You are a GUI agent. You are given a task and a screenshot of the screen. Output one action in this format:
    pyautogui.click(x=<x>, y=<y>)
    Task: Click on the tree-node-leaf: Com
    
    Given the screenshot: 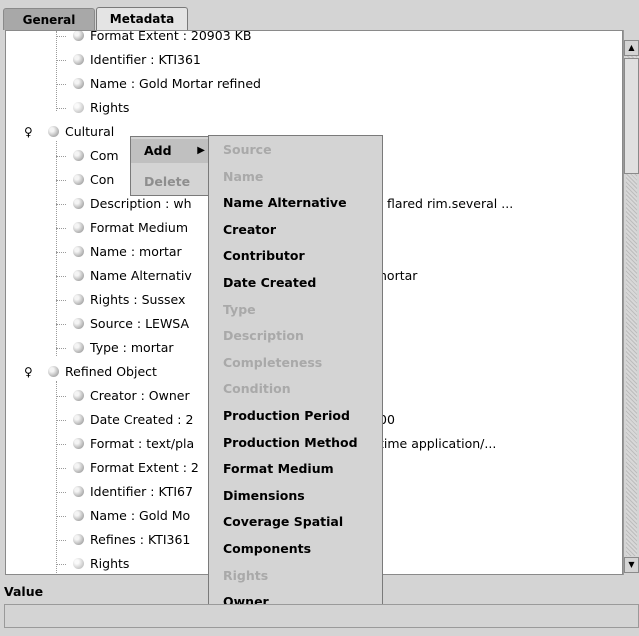 What is the action you would take?
    pyautogui.click(x=96, y=156)
    